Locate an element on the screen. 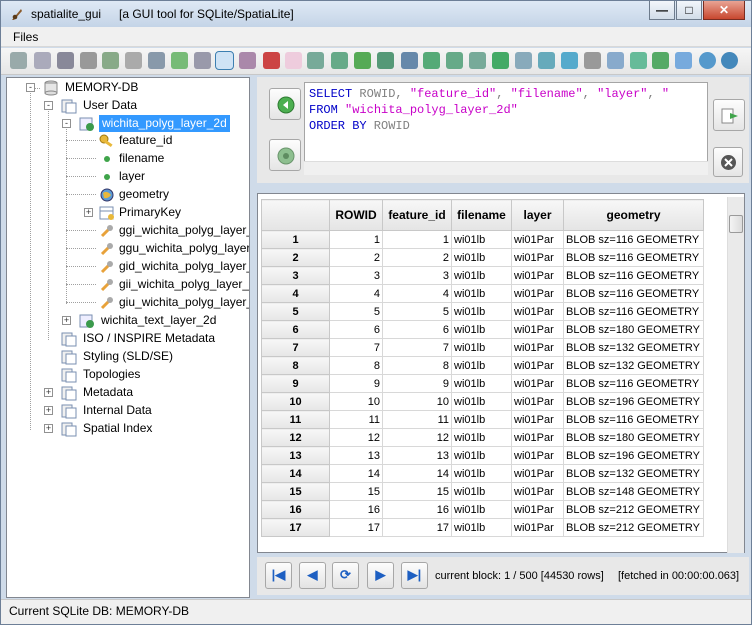 The image size is (752, 625). save-db-icon is located at coordinates (110, 60).